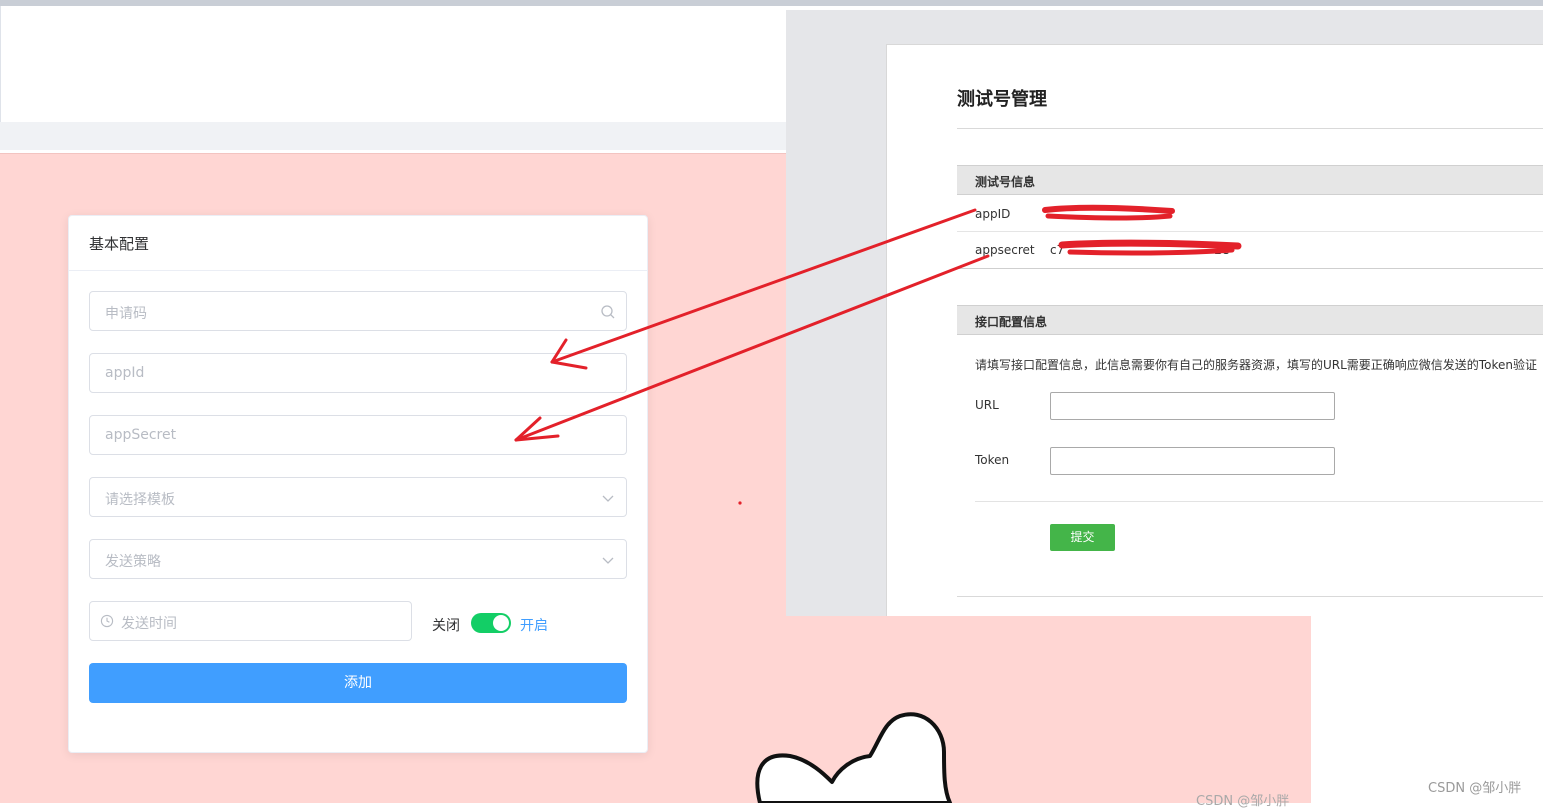 The image size is (1543, 809). What do you see at coordinates (1002, 99) in the screenshot?
I see `page-title: 测试号管理` at bounding box center [1002, 99].